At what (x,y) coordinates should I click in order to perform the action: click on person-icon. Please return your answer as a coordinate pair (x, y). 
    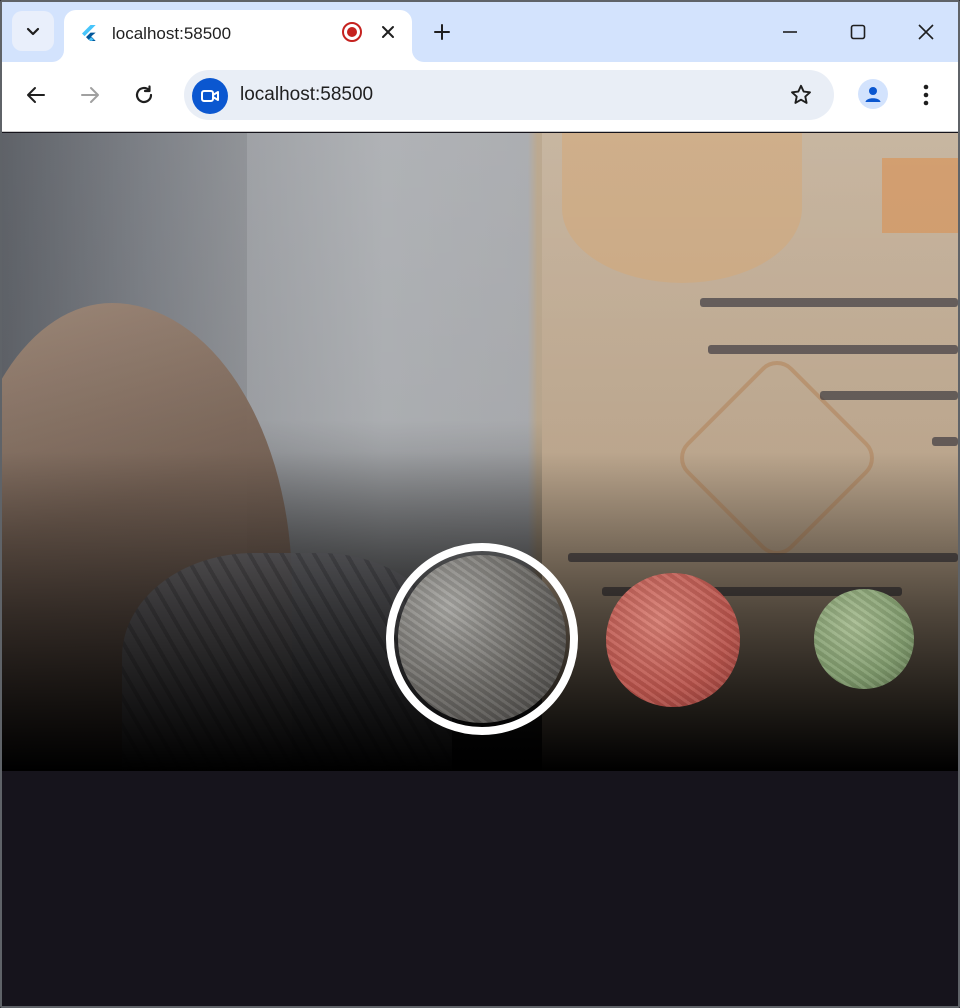
    Looking at the image, I should click on (873, 94).